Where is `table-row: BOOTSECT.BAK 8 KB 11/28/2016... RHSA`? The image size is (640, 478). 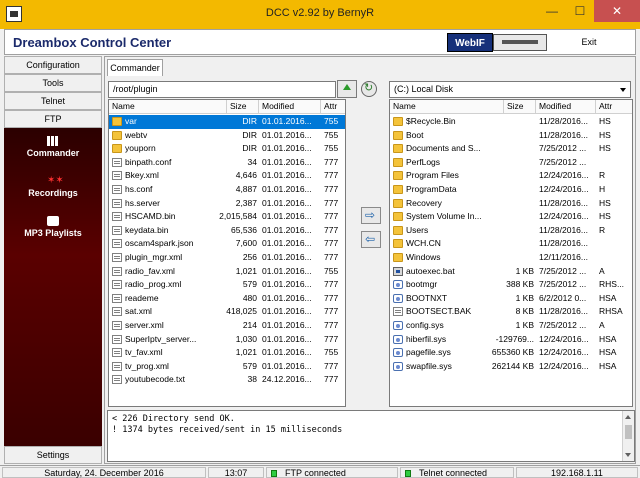
table-row: BOOTSECT.BAK 8 KB 11/28/2016... RHSA is located at coordinates (511, 312).